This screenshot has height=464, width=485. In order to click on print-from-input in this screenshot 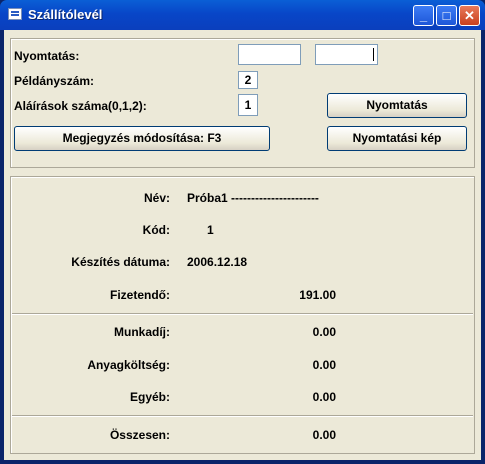, I will do `click(269, 54)`.